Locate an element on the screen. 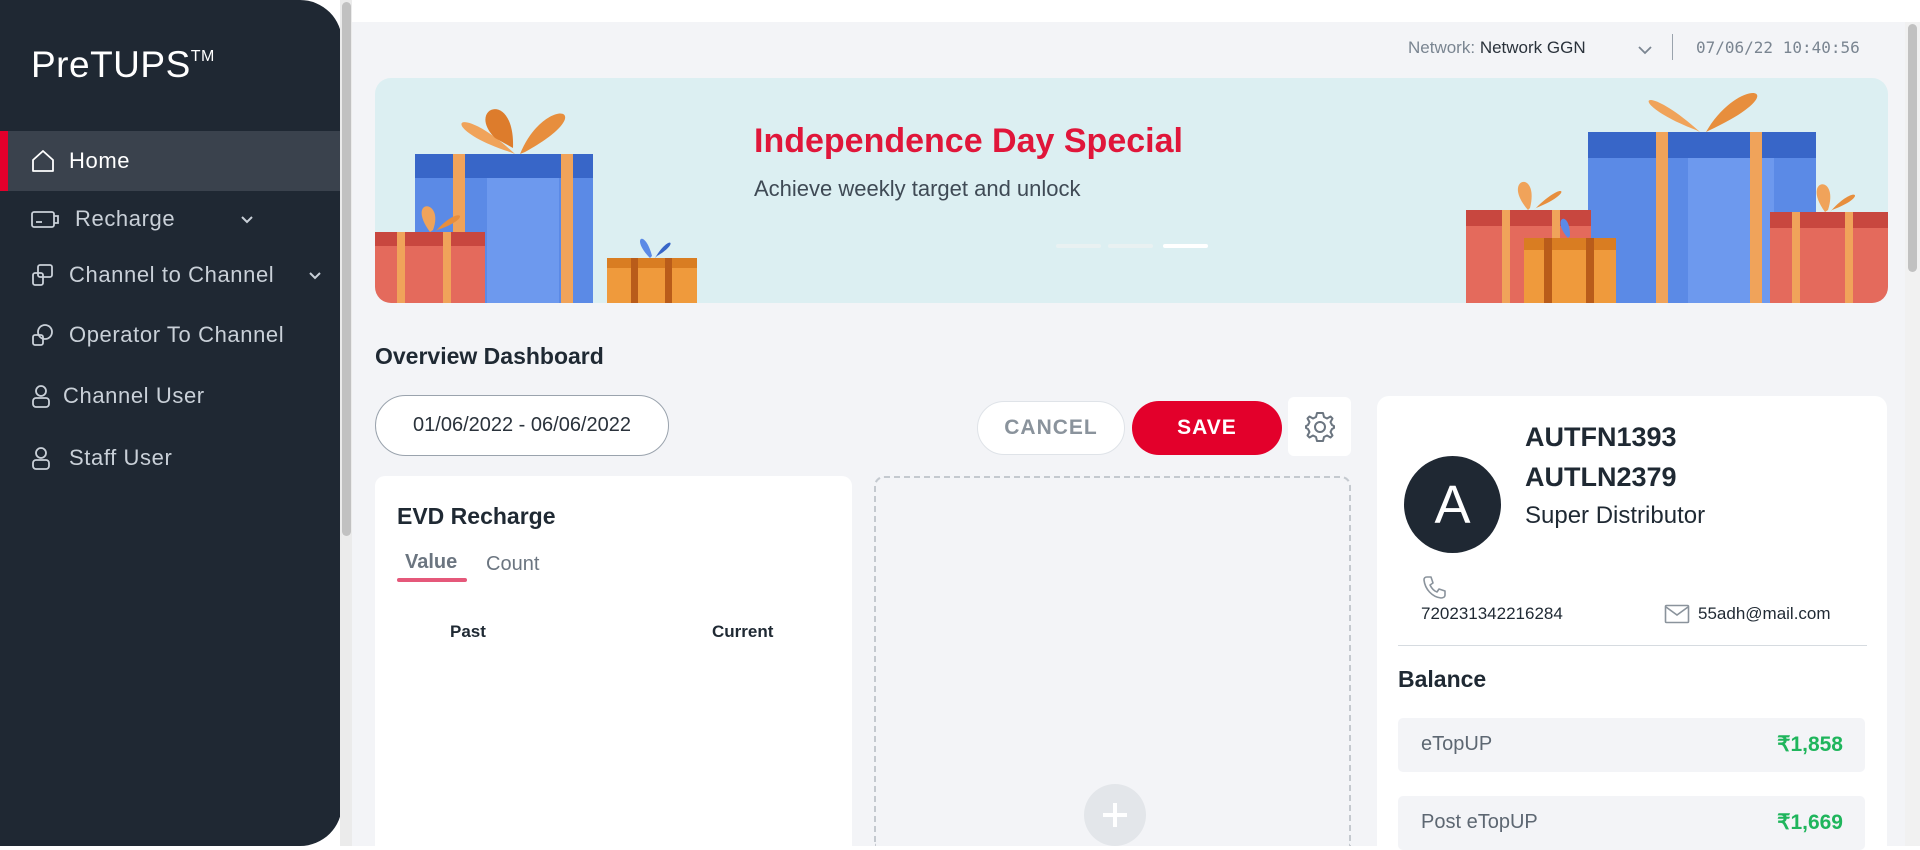  tab-count: Count is located at coordinates (512, 564).